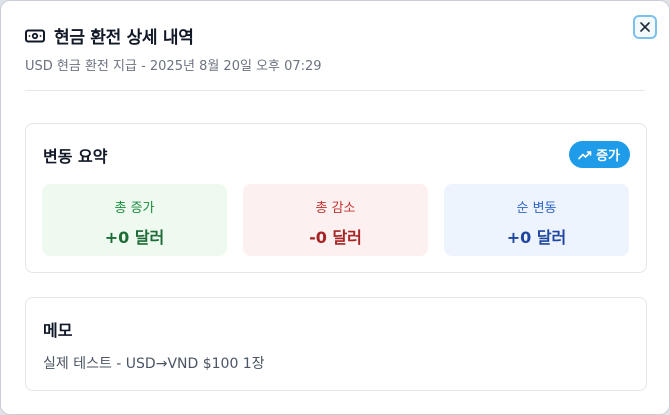  Describe the element at coordinates (154, 364) in the screenshot. I see `memo-text: 실제 테스트 - USD→VND $100 1장` at that location.